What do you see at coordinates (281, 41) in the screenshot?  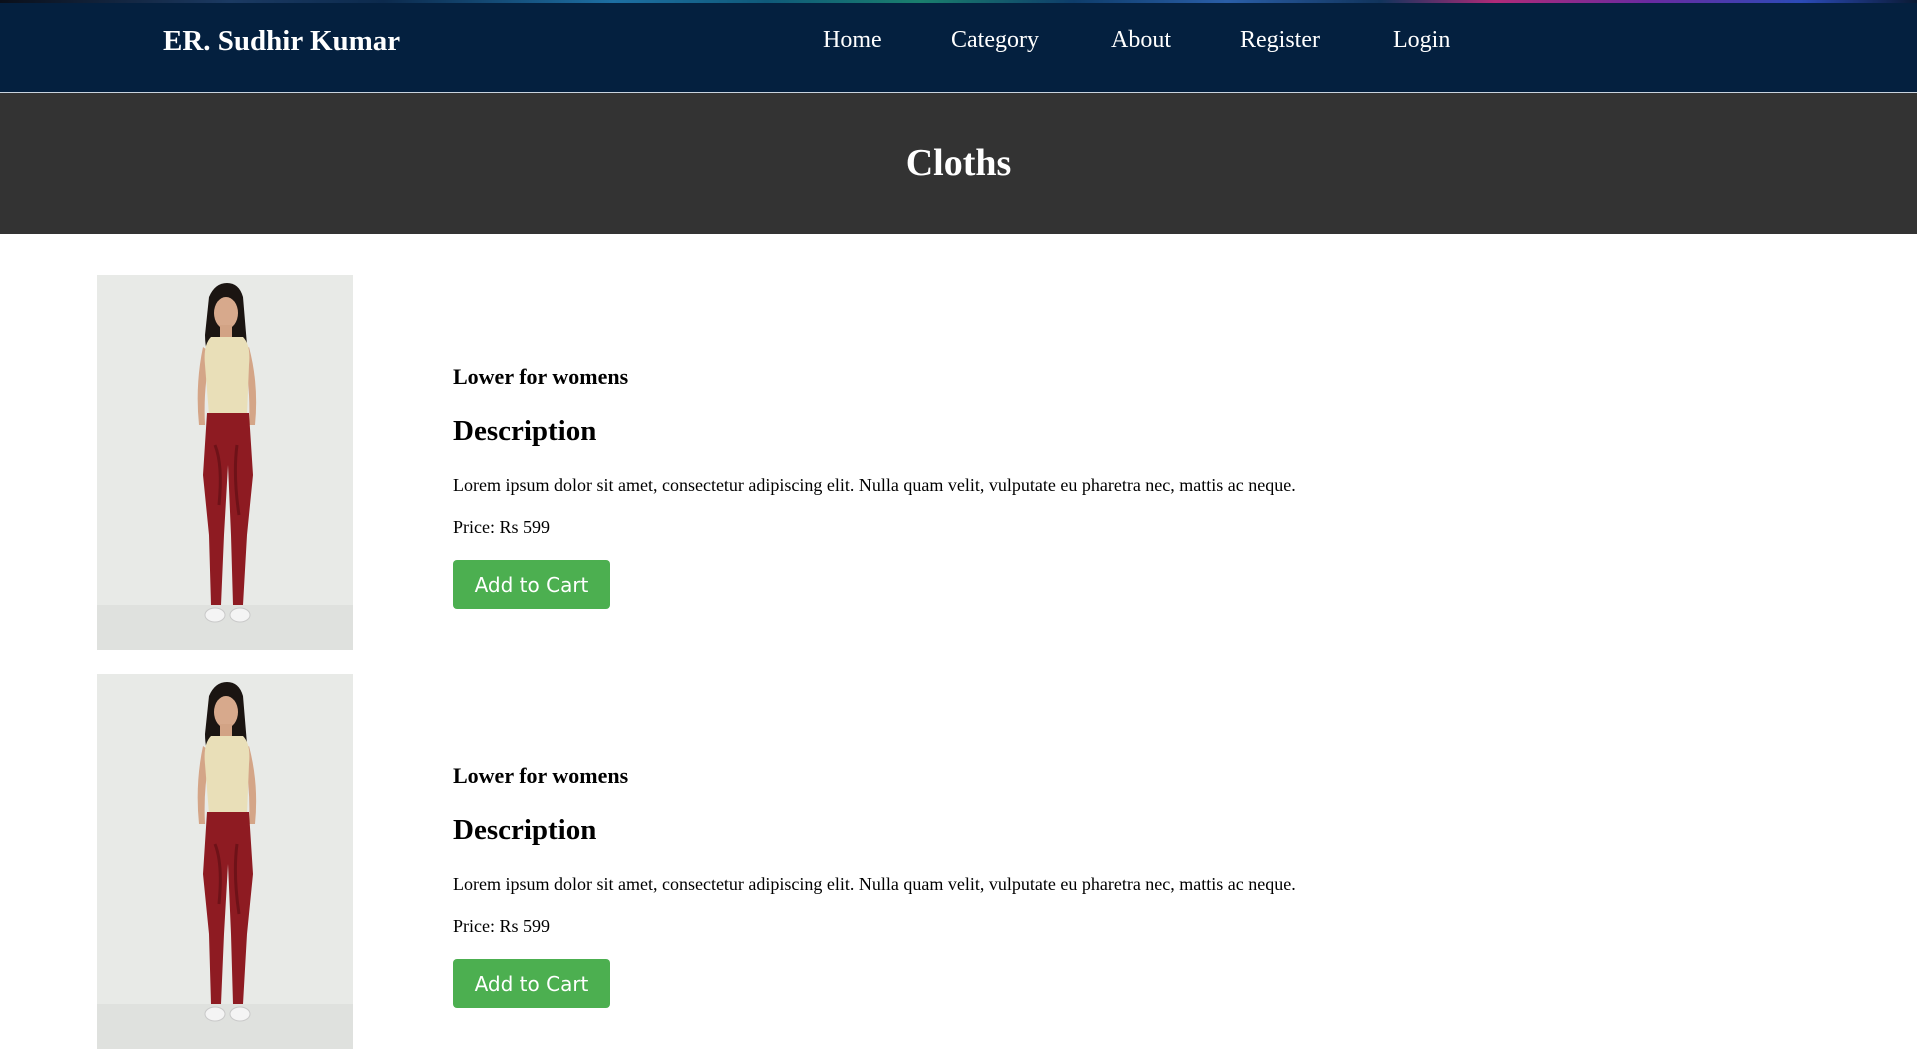 I see `brand-logo-text: ER. Sudhir Kumar` at bounding box center [281, 41].